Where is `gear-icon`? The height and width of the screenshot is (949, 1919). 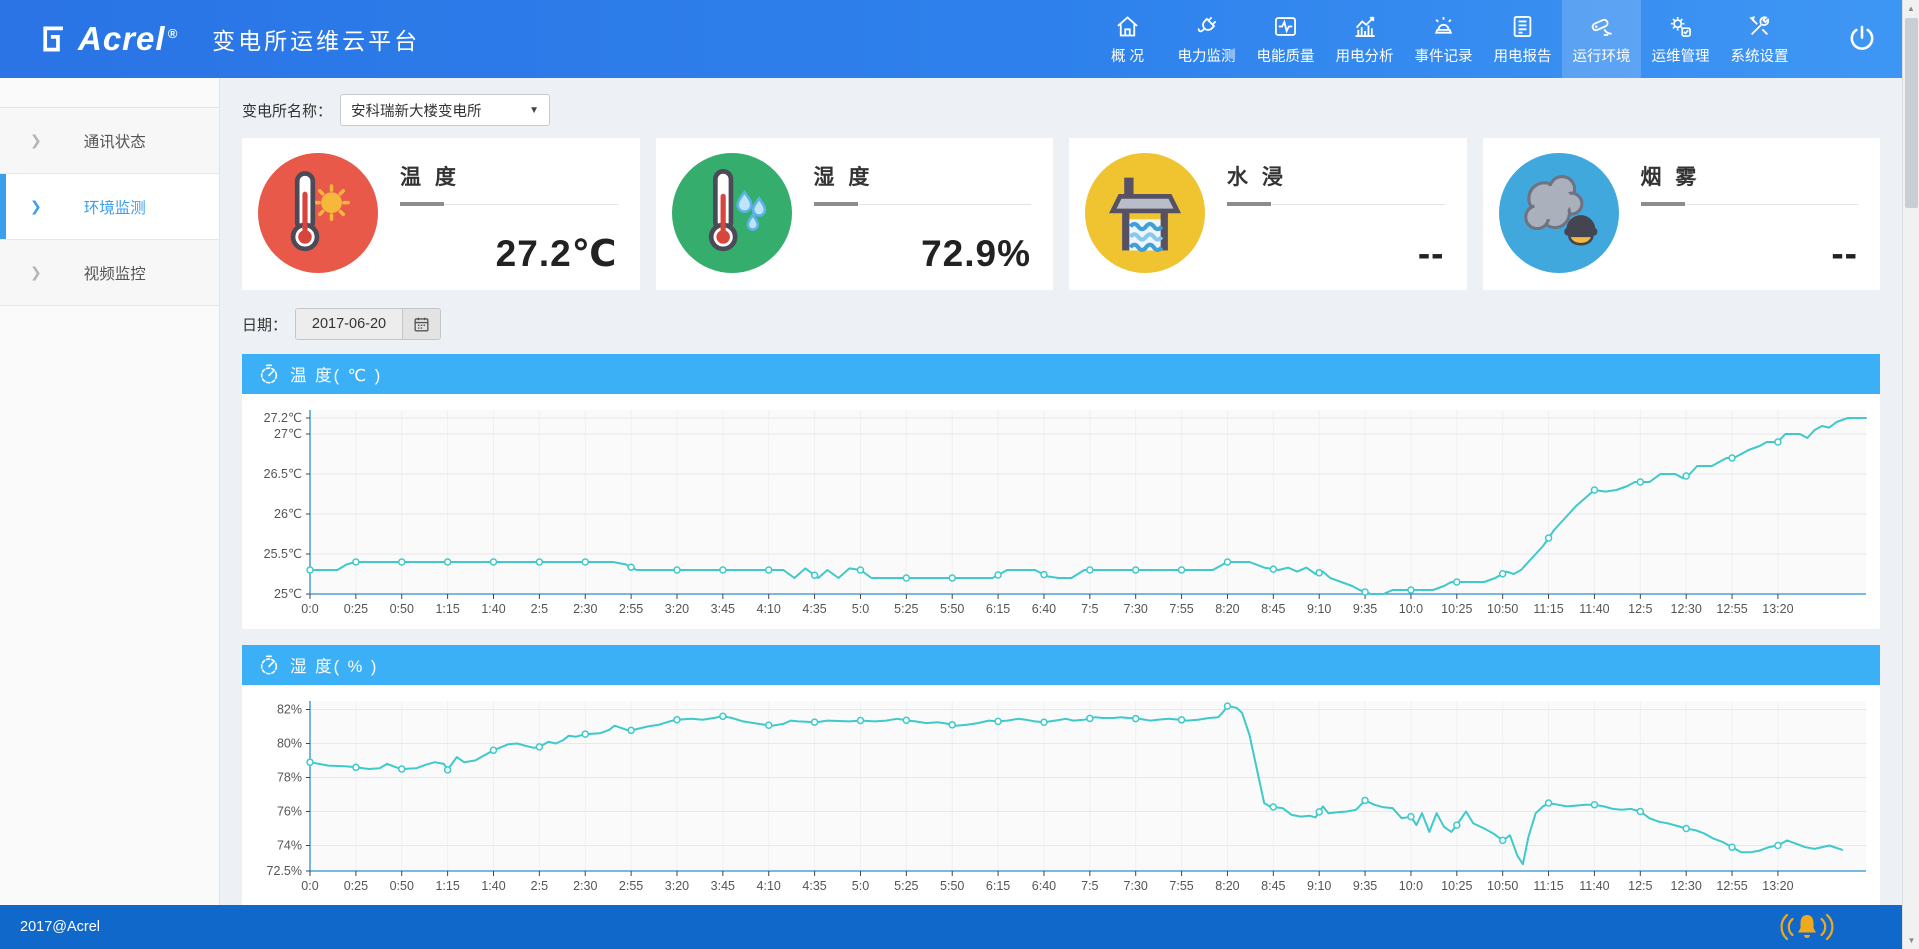 gear-icon is located at coordinates (1680, 26).